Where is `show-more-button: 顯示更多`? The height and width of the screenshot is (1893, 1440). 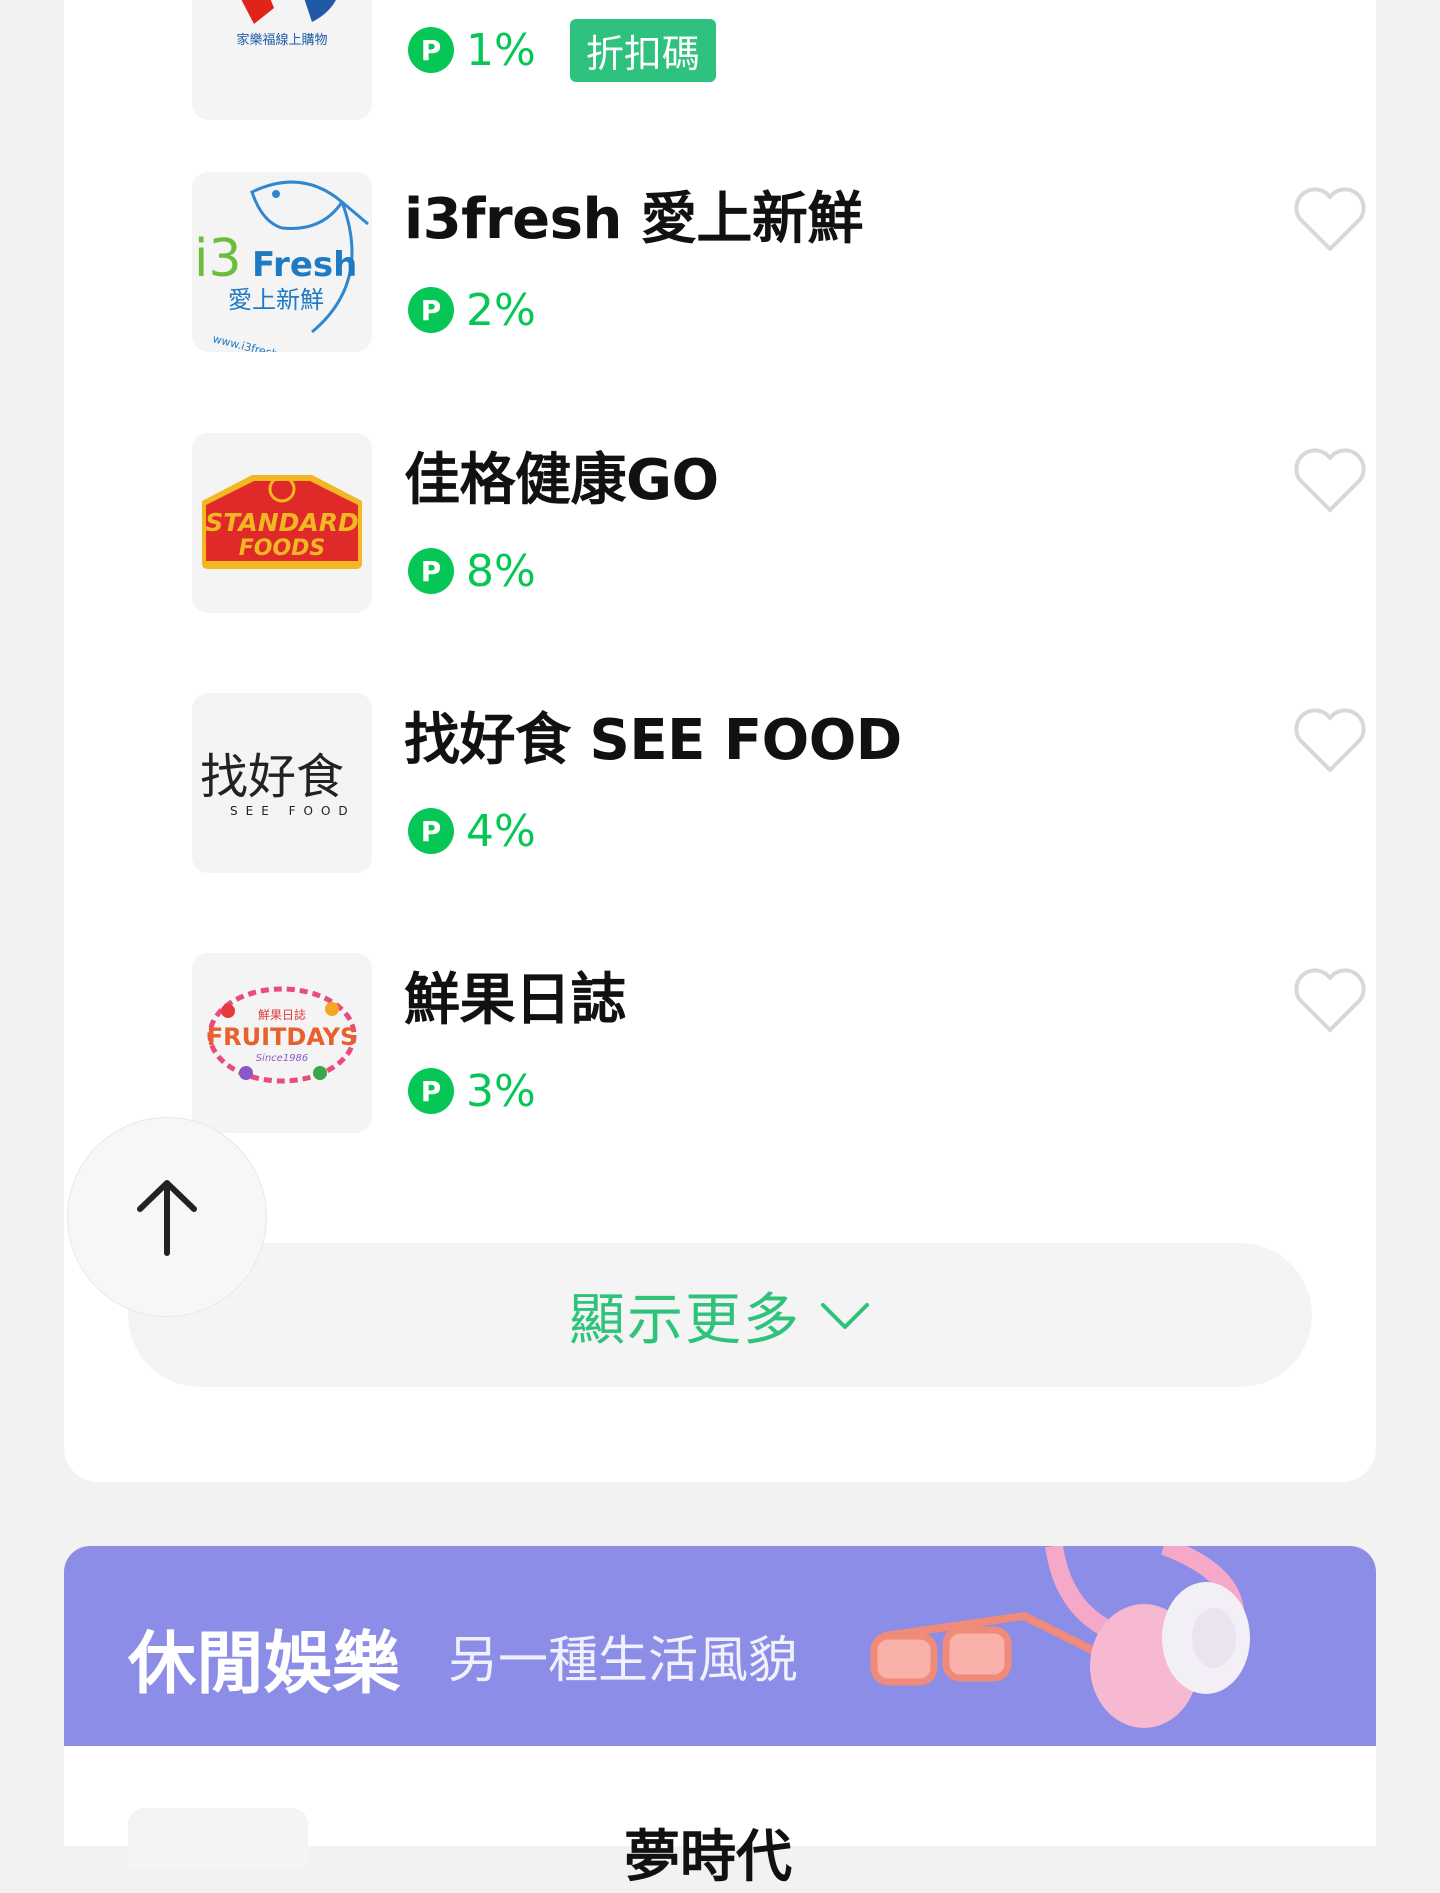 show-more-button: 顯示更多 is located at coordinates (720, 1315).